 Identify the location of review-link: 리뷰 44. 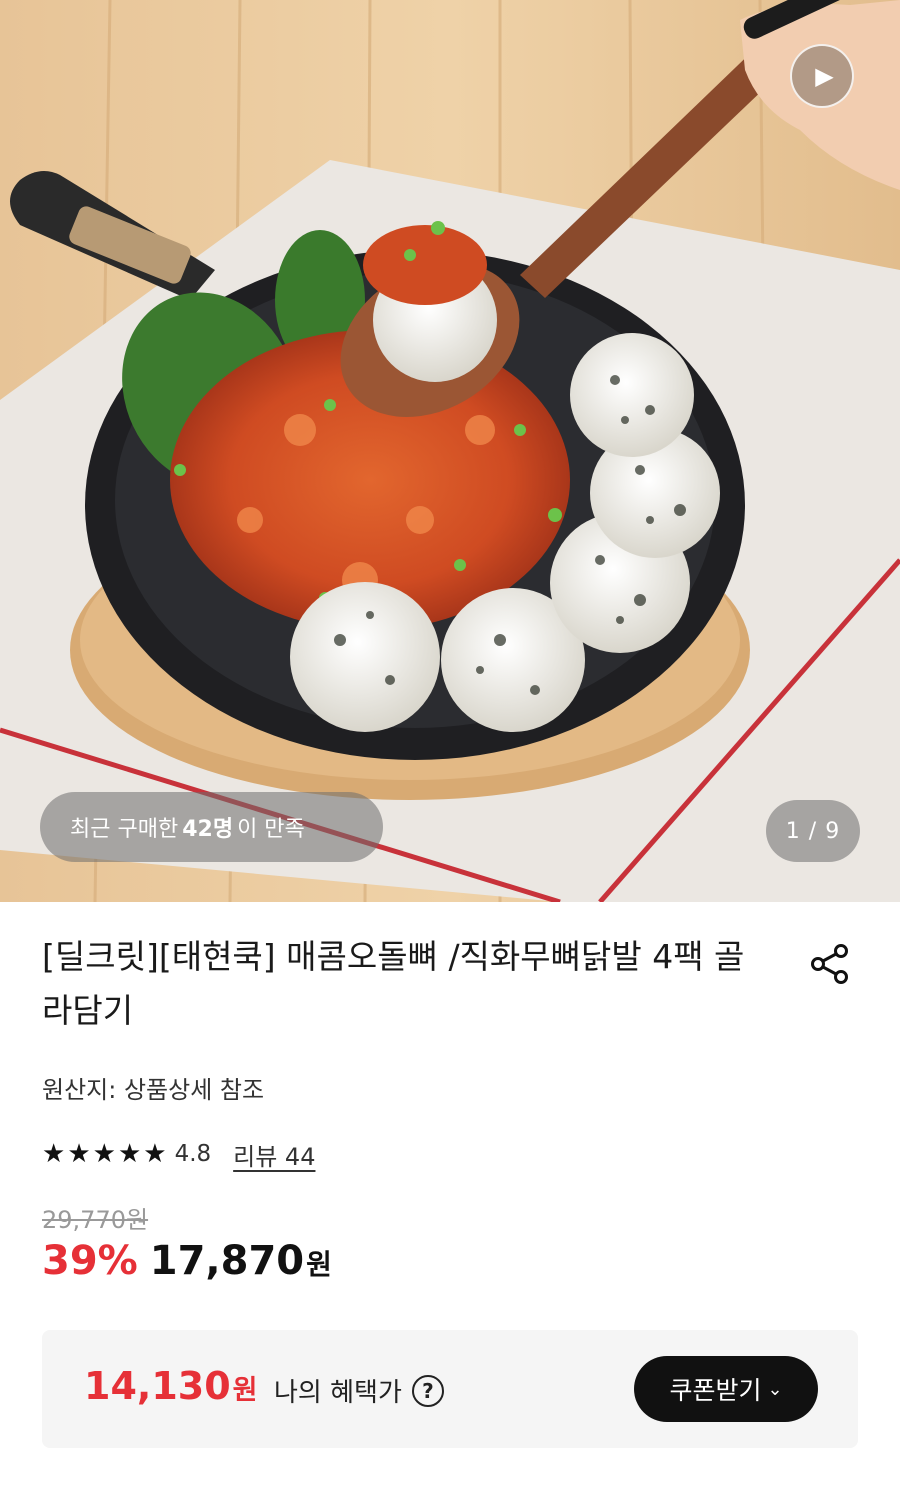
(274, 1154).